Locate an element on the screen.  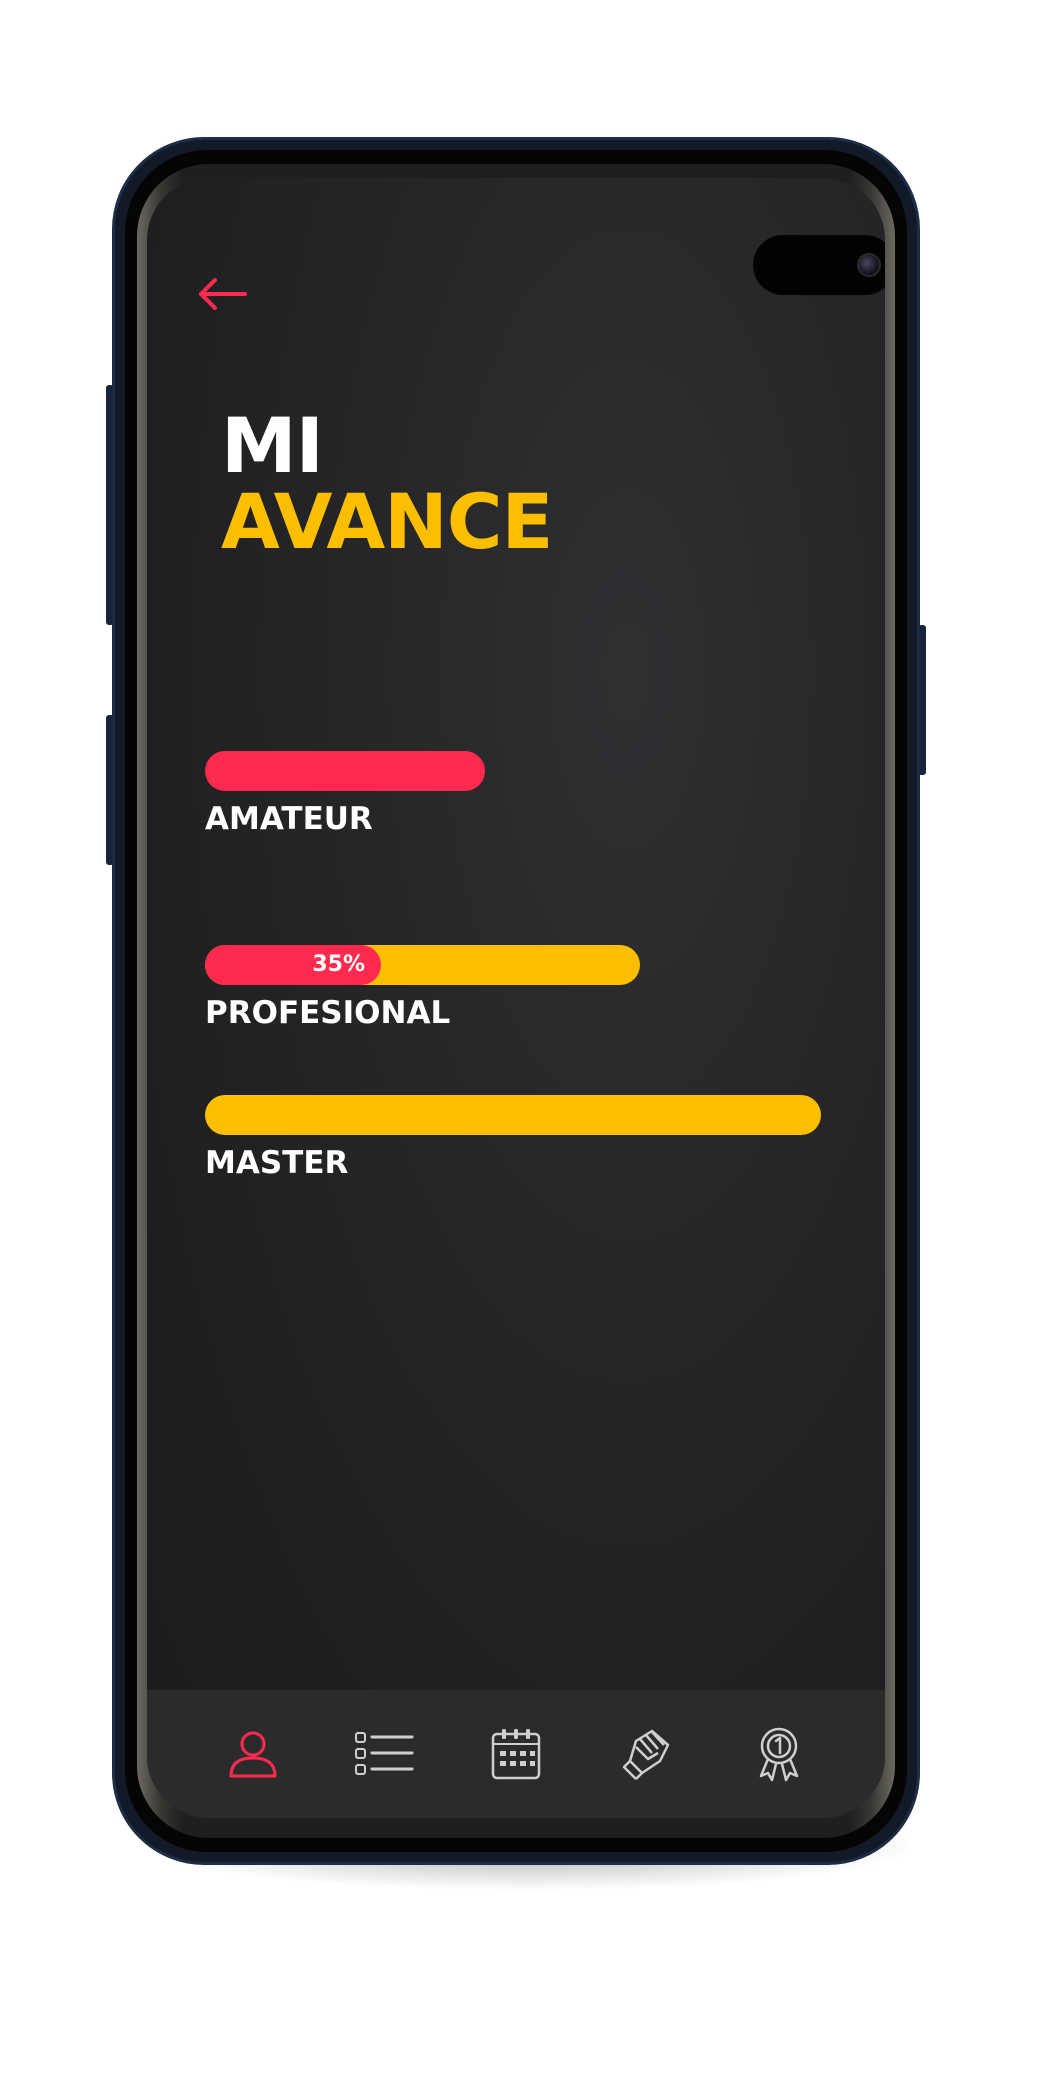
level-amateur: AMATEUR is located at coordinates (345, 794).